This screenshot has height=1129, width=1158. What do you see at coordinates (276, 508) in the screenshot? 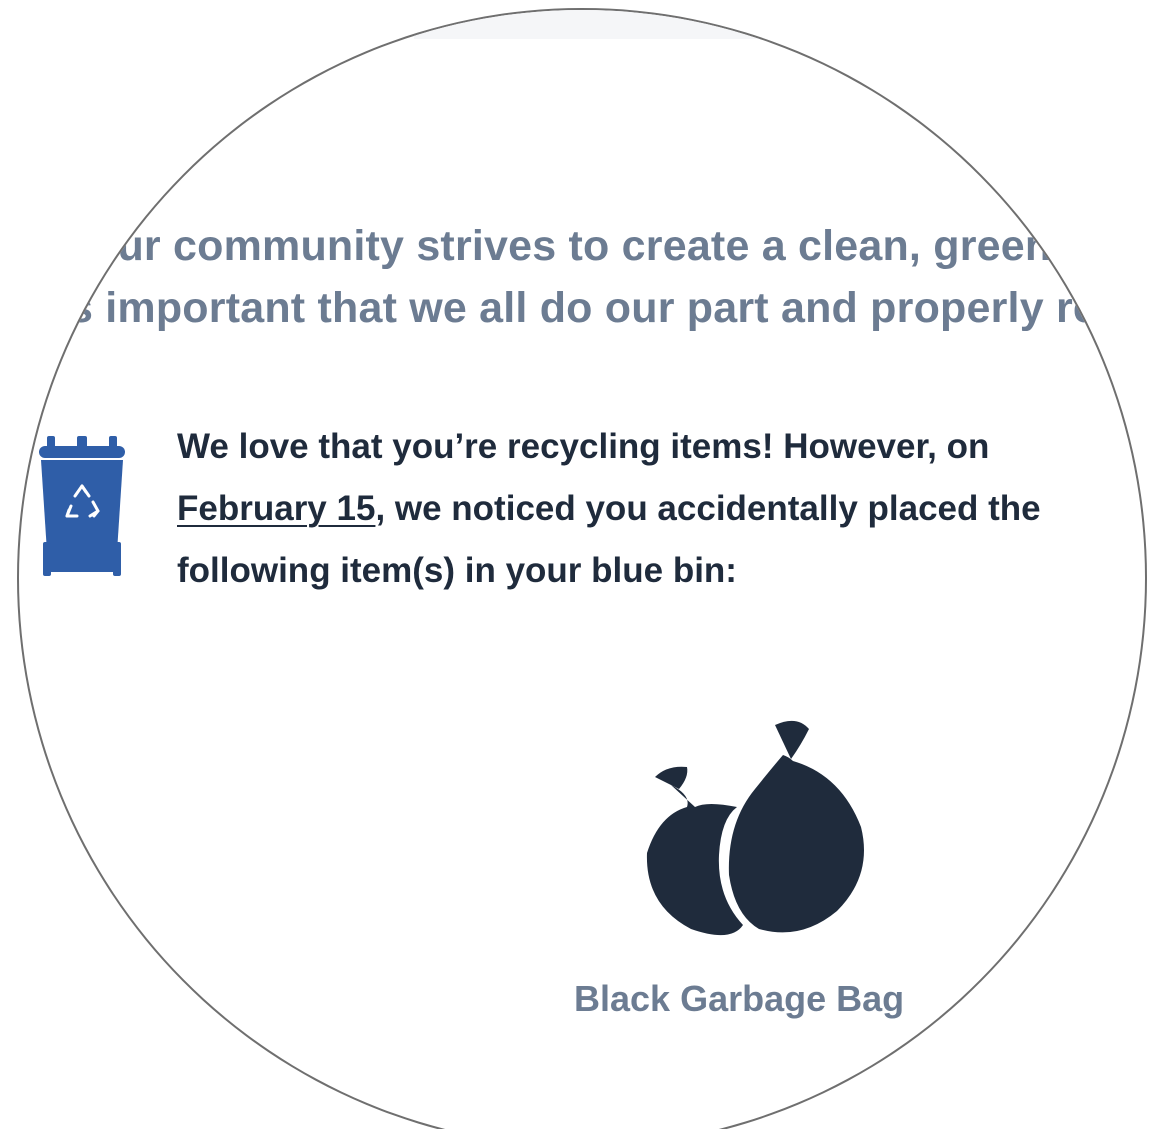
I see `pickup-date-link: February 15` at bounding box center [276, 508].